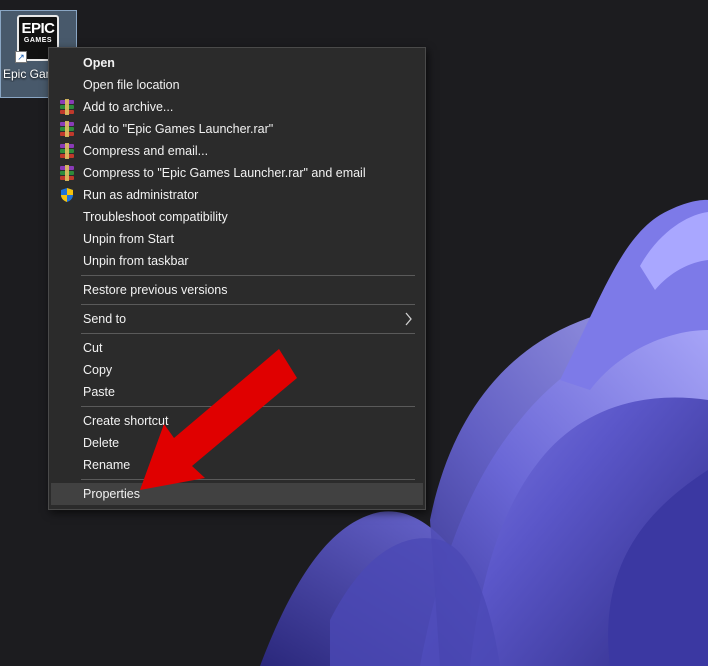 The image size is (708, 666). What do you see at coordinates (237, 465) in the screenshot?
I see `menu-item-rename: Rename` at bounding box center [237, 465].